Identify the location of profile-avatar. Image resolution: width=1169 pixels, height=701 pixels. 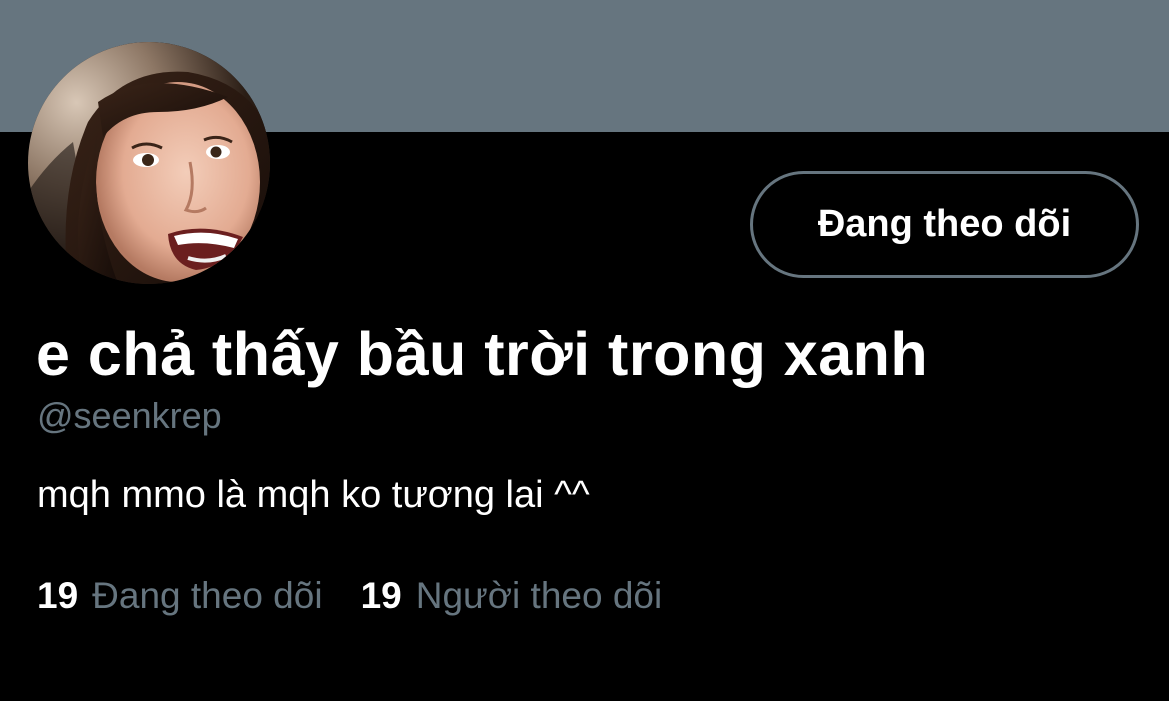
(149, 163).